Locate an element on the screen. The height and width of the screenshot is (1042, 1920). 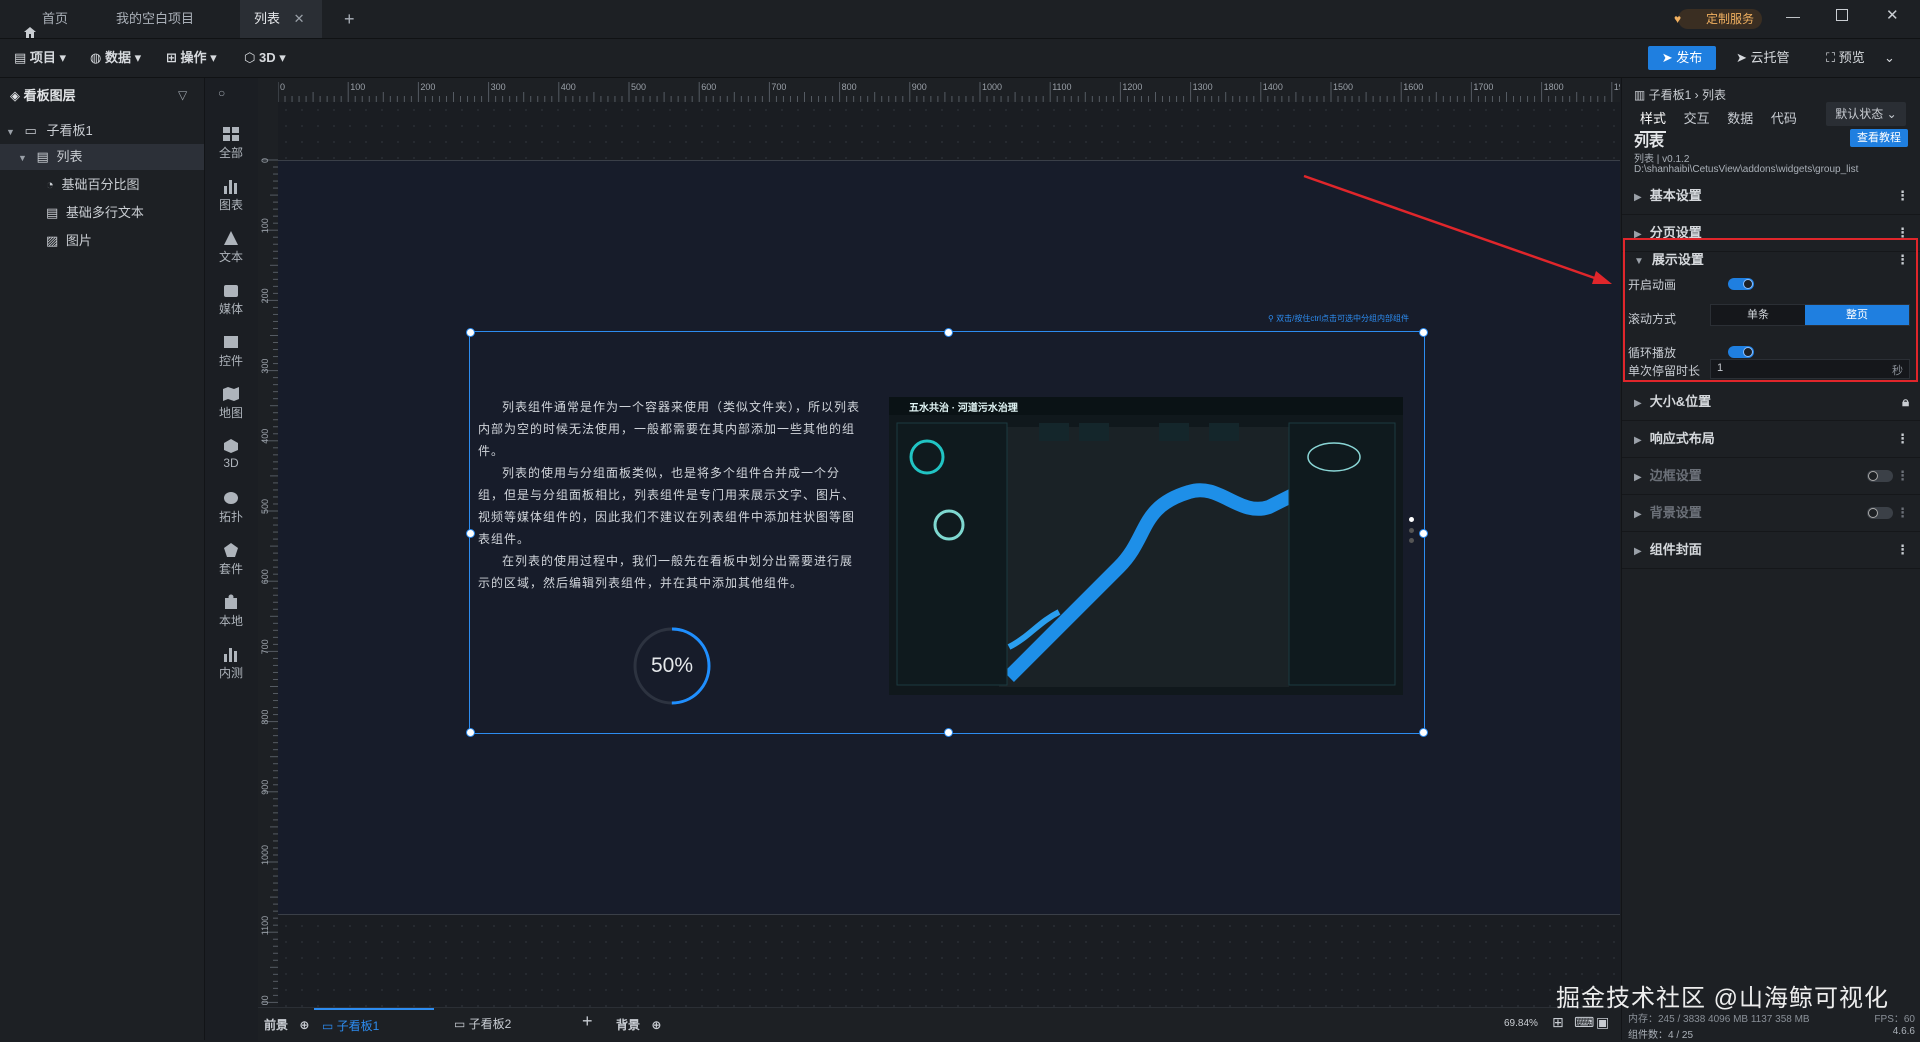
tab-data: 数据 is located at coordinates (1740, 118).